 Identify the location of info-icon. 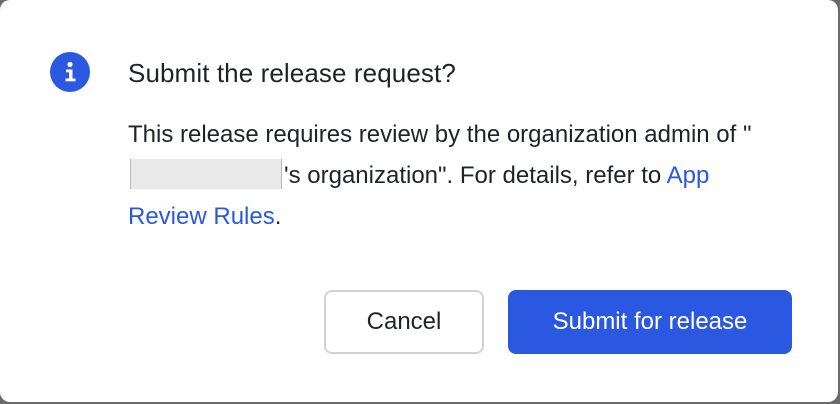
(70, 72).